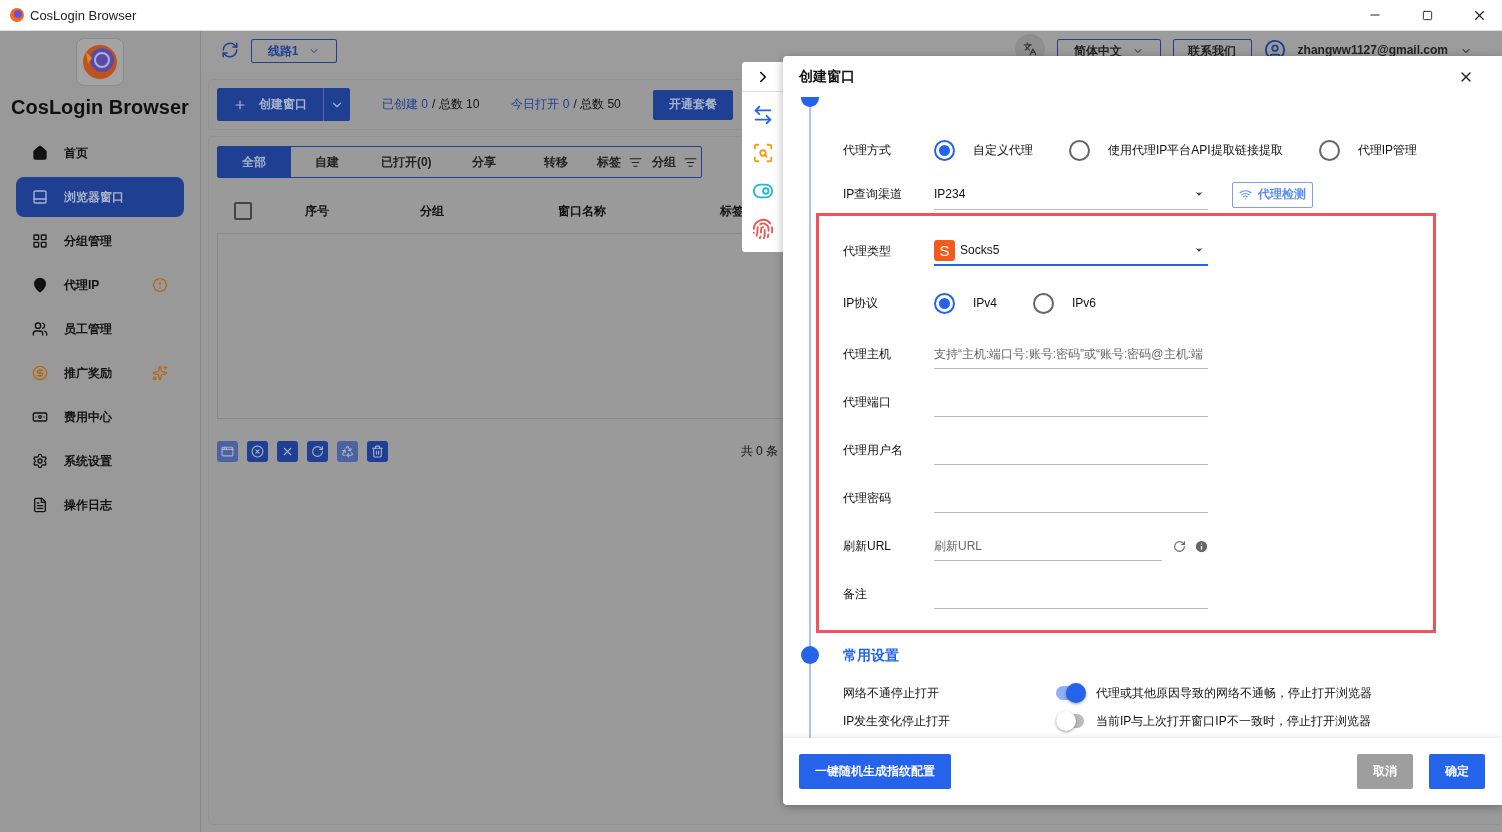  What do you see at coordinates (160, 285) in the screenshot?
I see `alert-badge-icon` at bounding box center [160, 285].